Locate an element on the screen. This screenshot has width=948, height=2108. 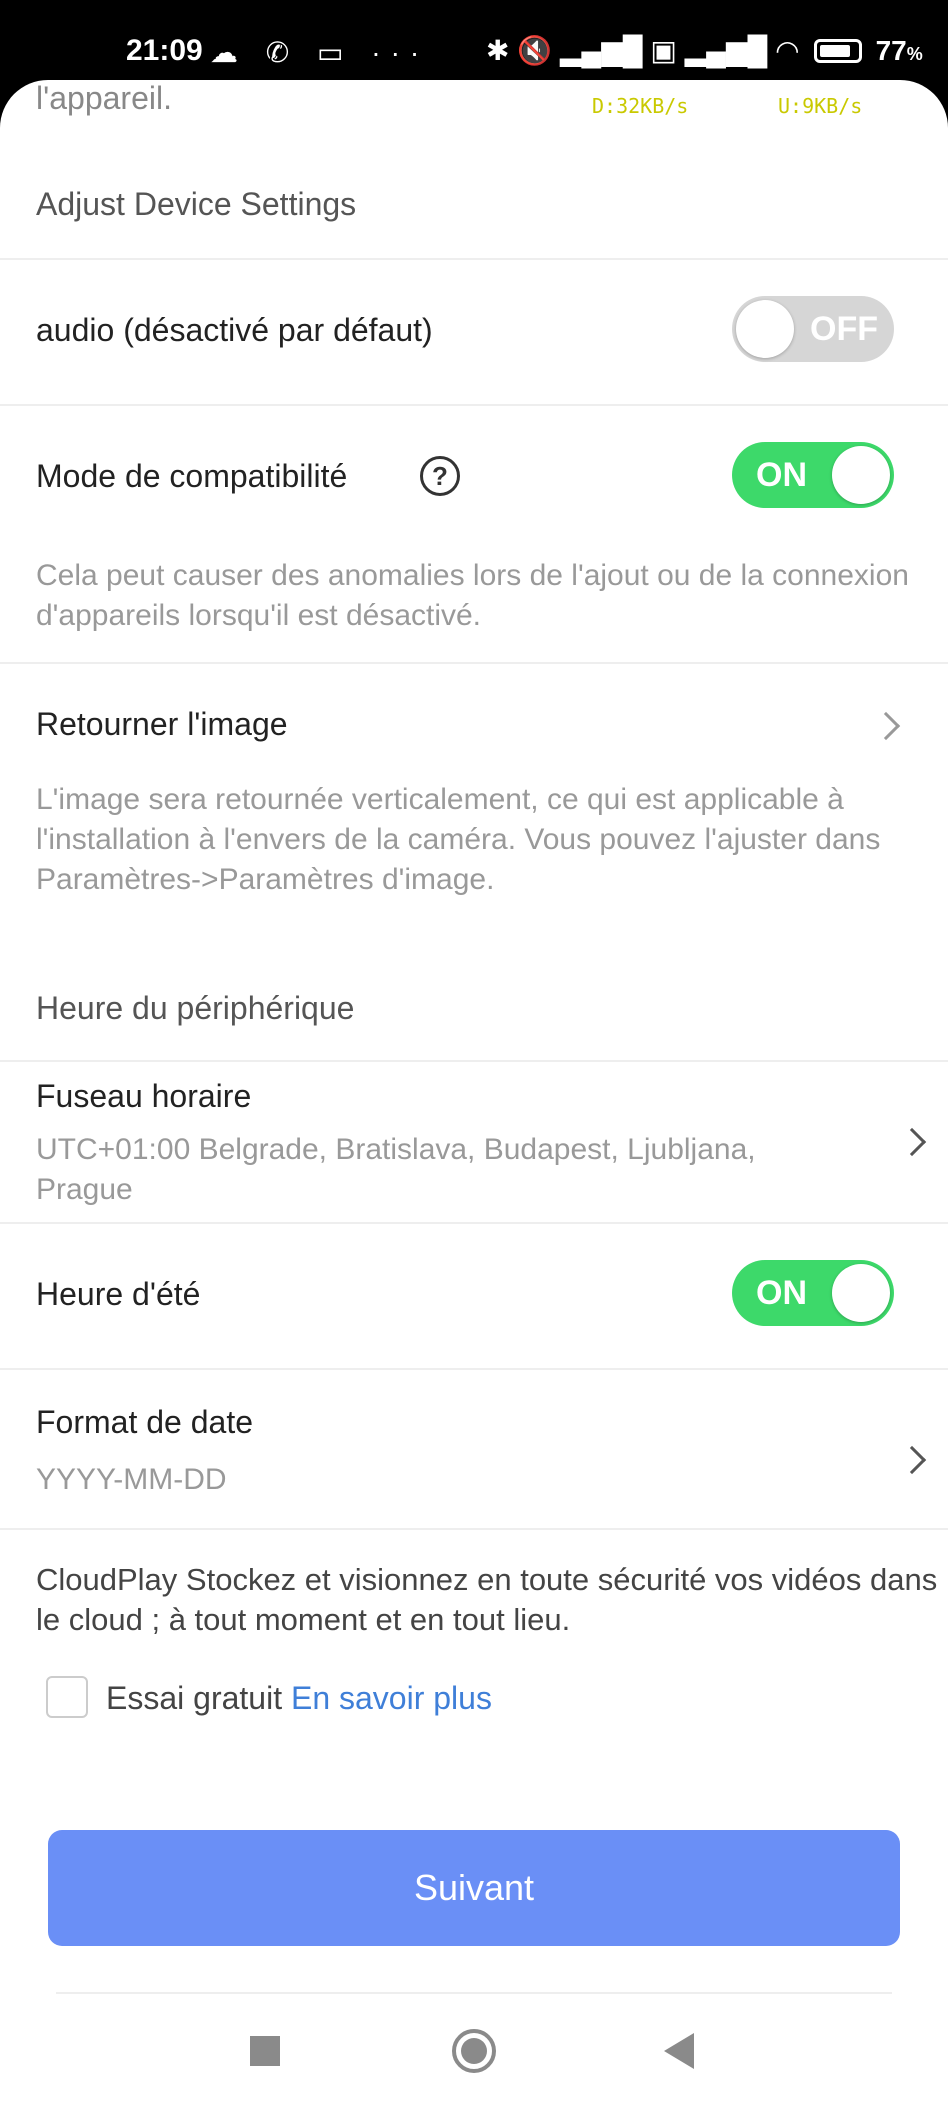
home-icon is located at coordinates (474, 2051).